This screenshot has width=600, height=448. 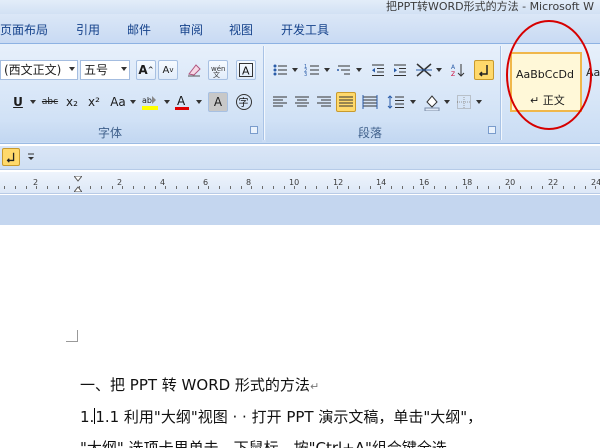 What do you see at coordinates (305, 29) in the screenshot?
I see `tab-developer: 开发工具` at bounding box center [305, 29].